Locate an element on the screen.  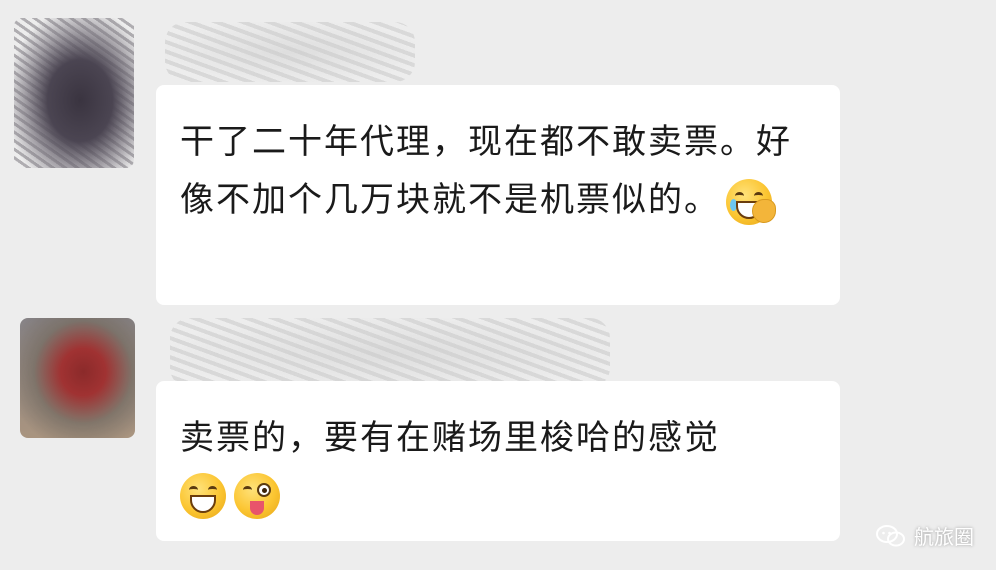
grin-emoji-icon is located at coordinates (203, 496).